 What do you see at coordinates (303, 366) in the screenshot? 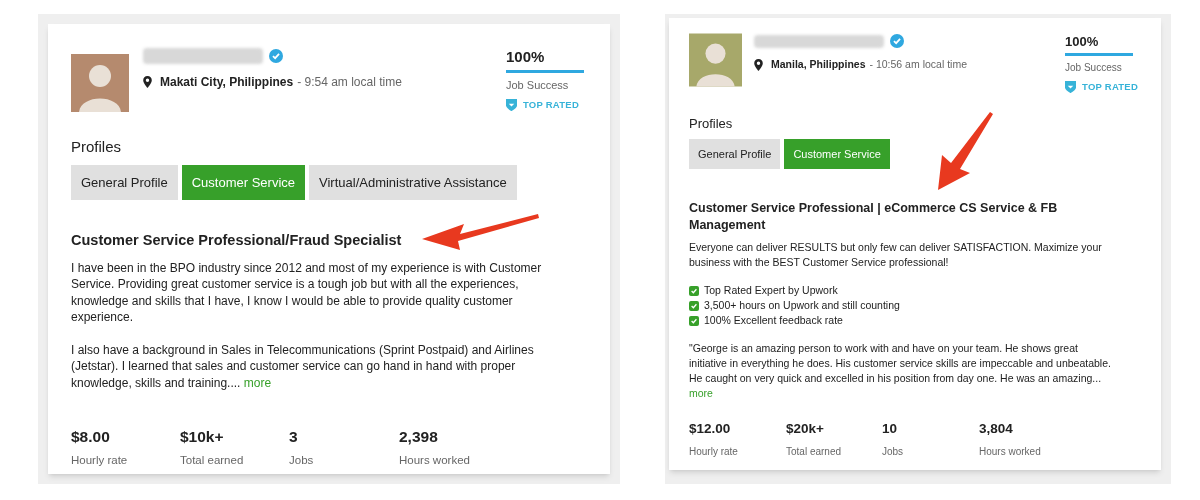
I see `description-text: I also have a background in Sales in Telecommunications (Sprint Postpaid) and Airlines (Jetstar). I learned that sales and customer service can go hand in hand with proper knowledge, skills and training.... more` at bounding box center [303, 366].